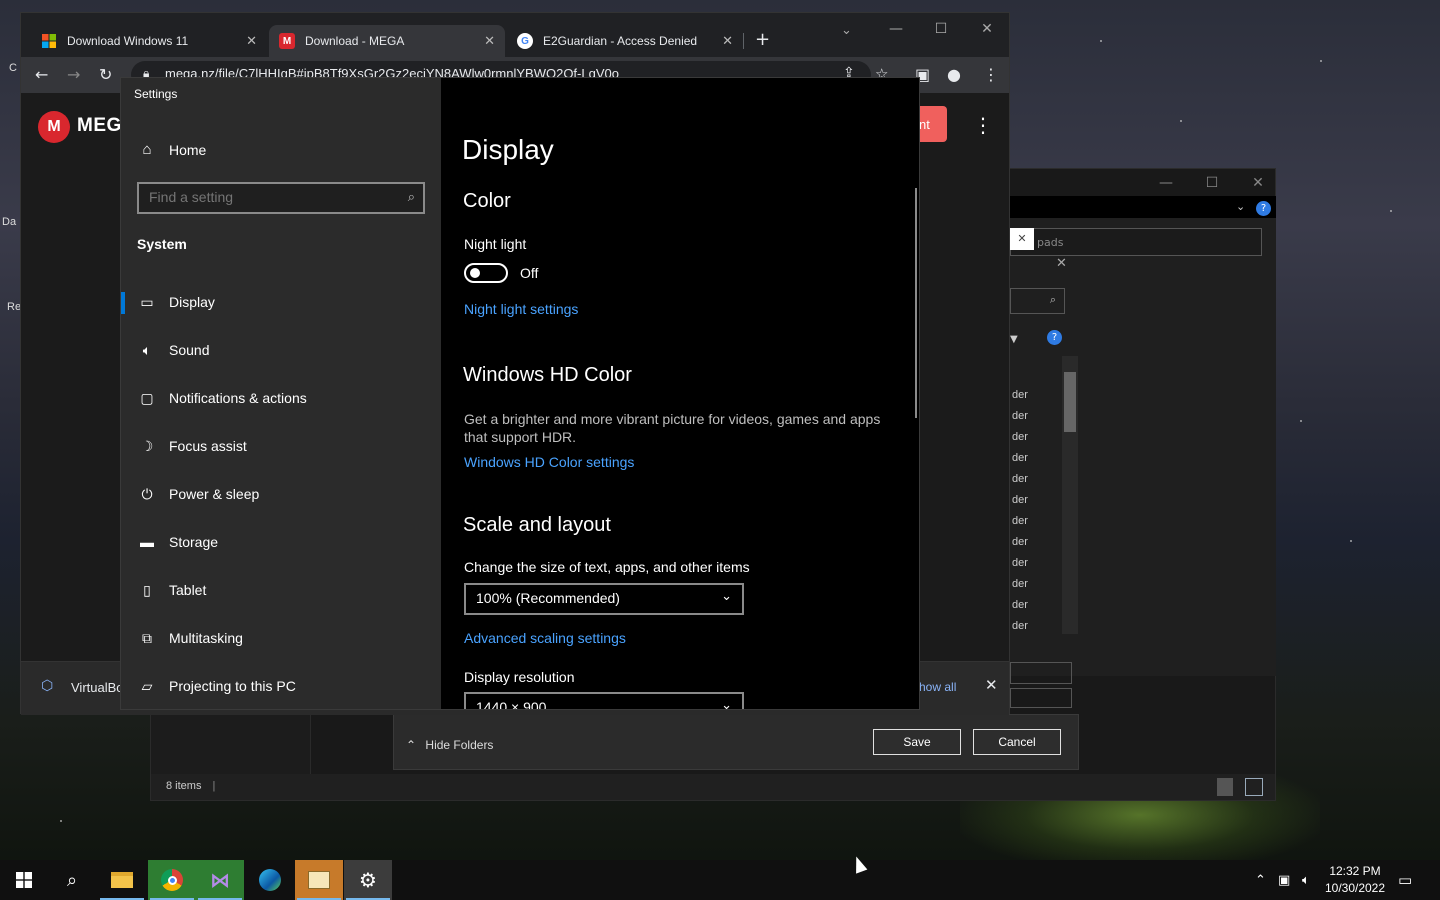  What do you see at coordinates (1037, 301) in the screenshot?
I see `search-field: ⌕` at bounding box center [1037, 301].